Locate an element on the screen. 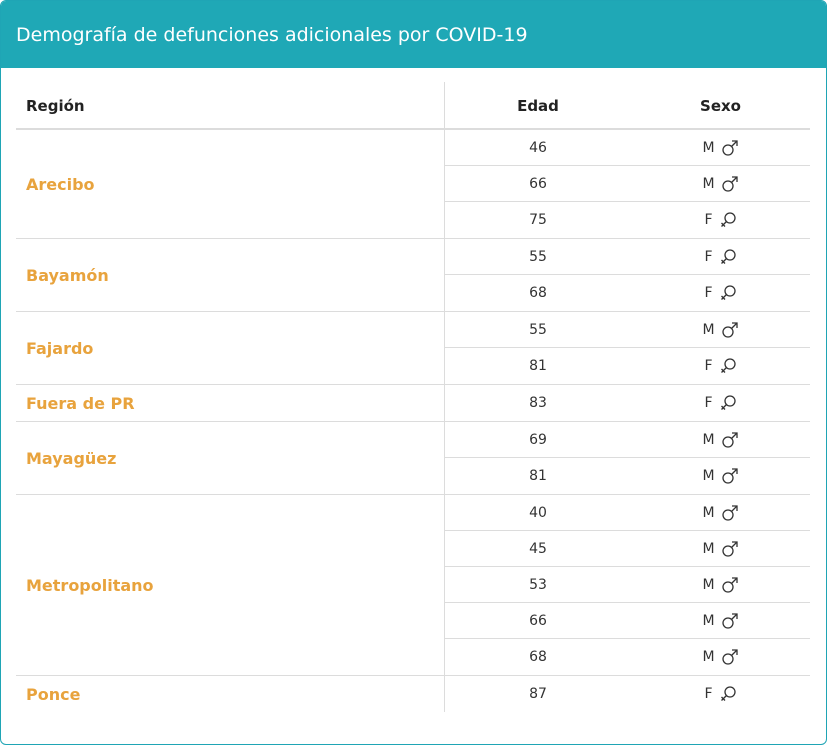  table-row: 55 F is located at coordinates (627, 257).